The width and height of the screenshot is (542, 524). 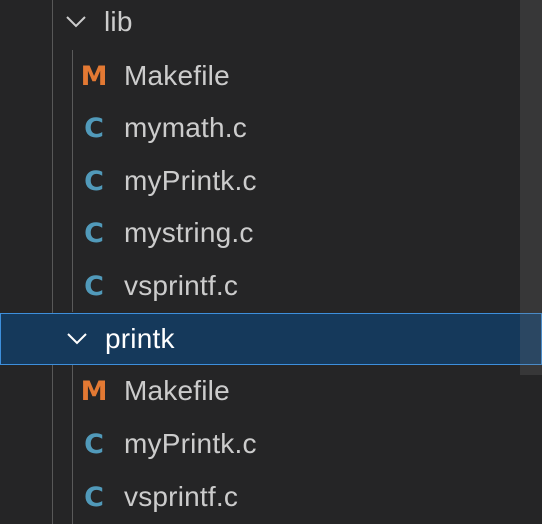 What do you see at coordinates (140, 338) in the screenshot?
I see `folder-label: printk` at bounding box center [140, 338].